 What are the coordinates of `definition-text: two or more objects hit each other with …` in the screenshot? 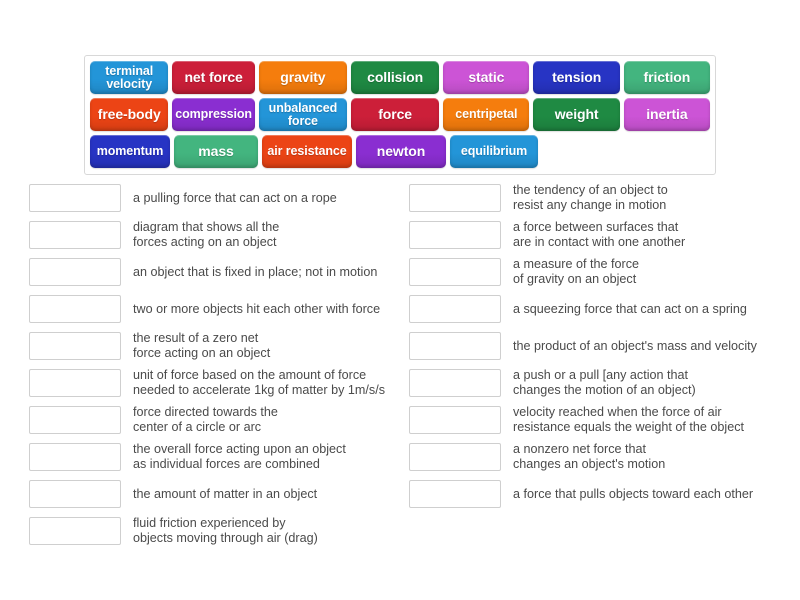 It's located at (257, 308).